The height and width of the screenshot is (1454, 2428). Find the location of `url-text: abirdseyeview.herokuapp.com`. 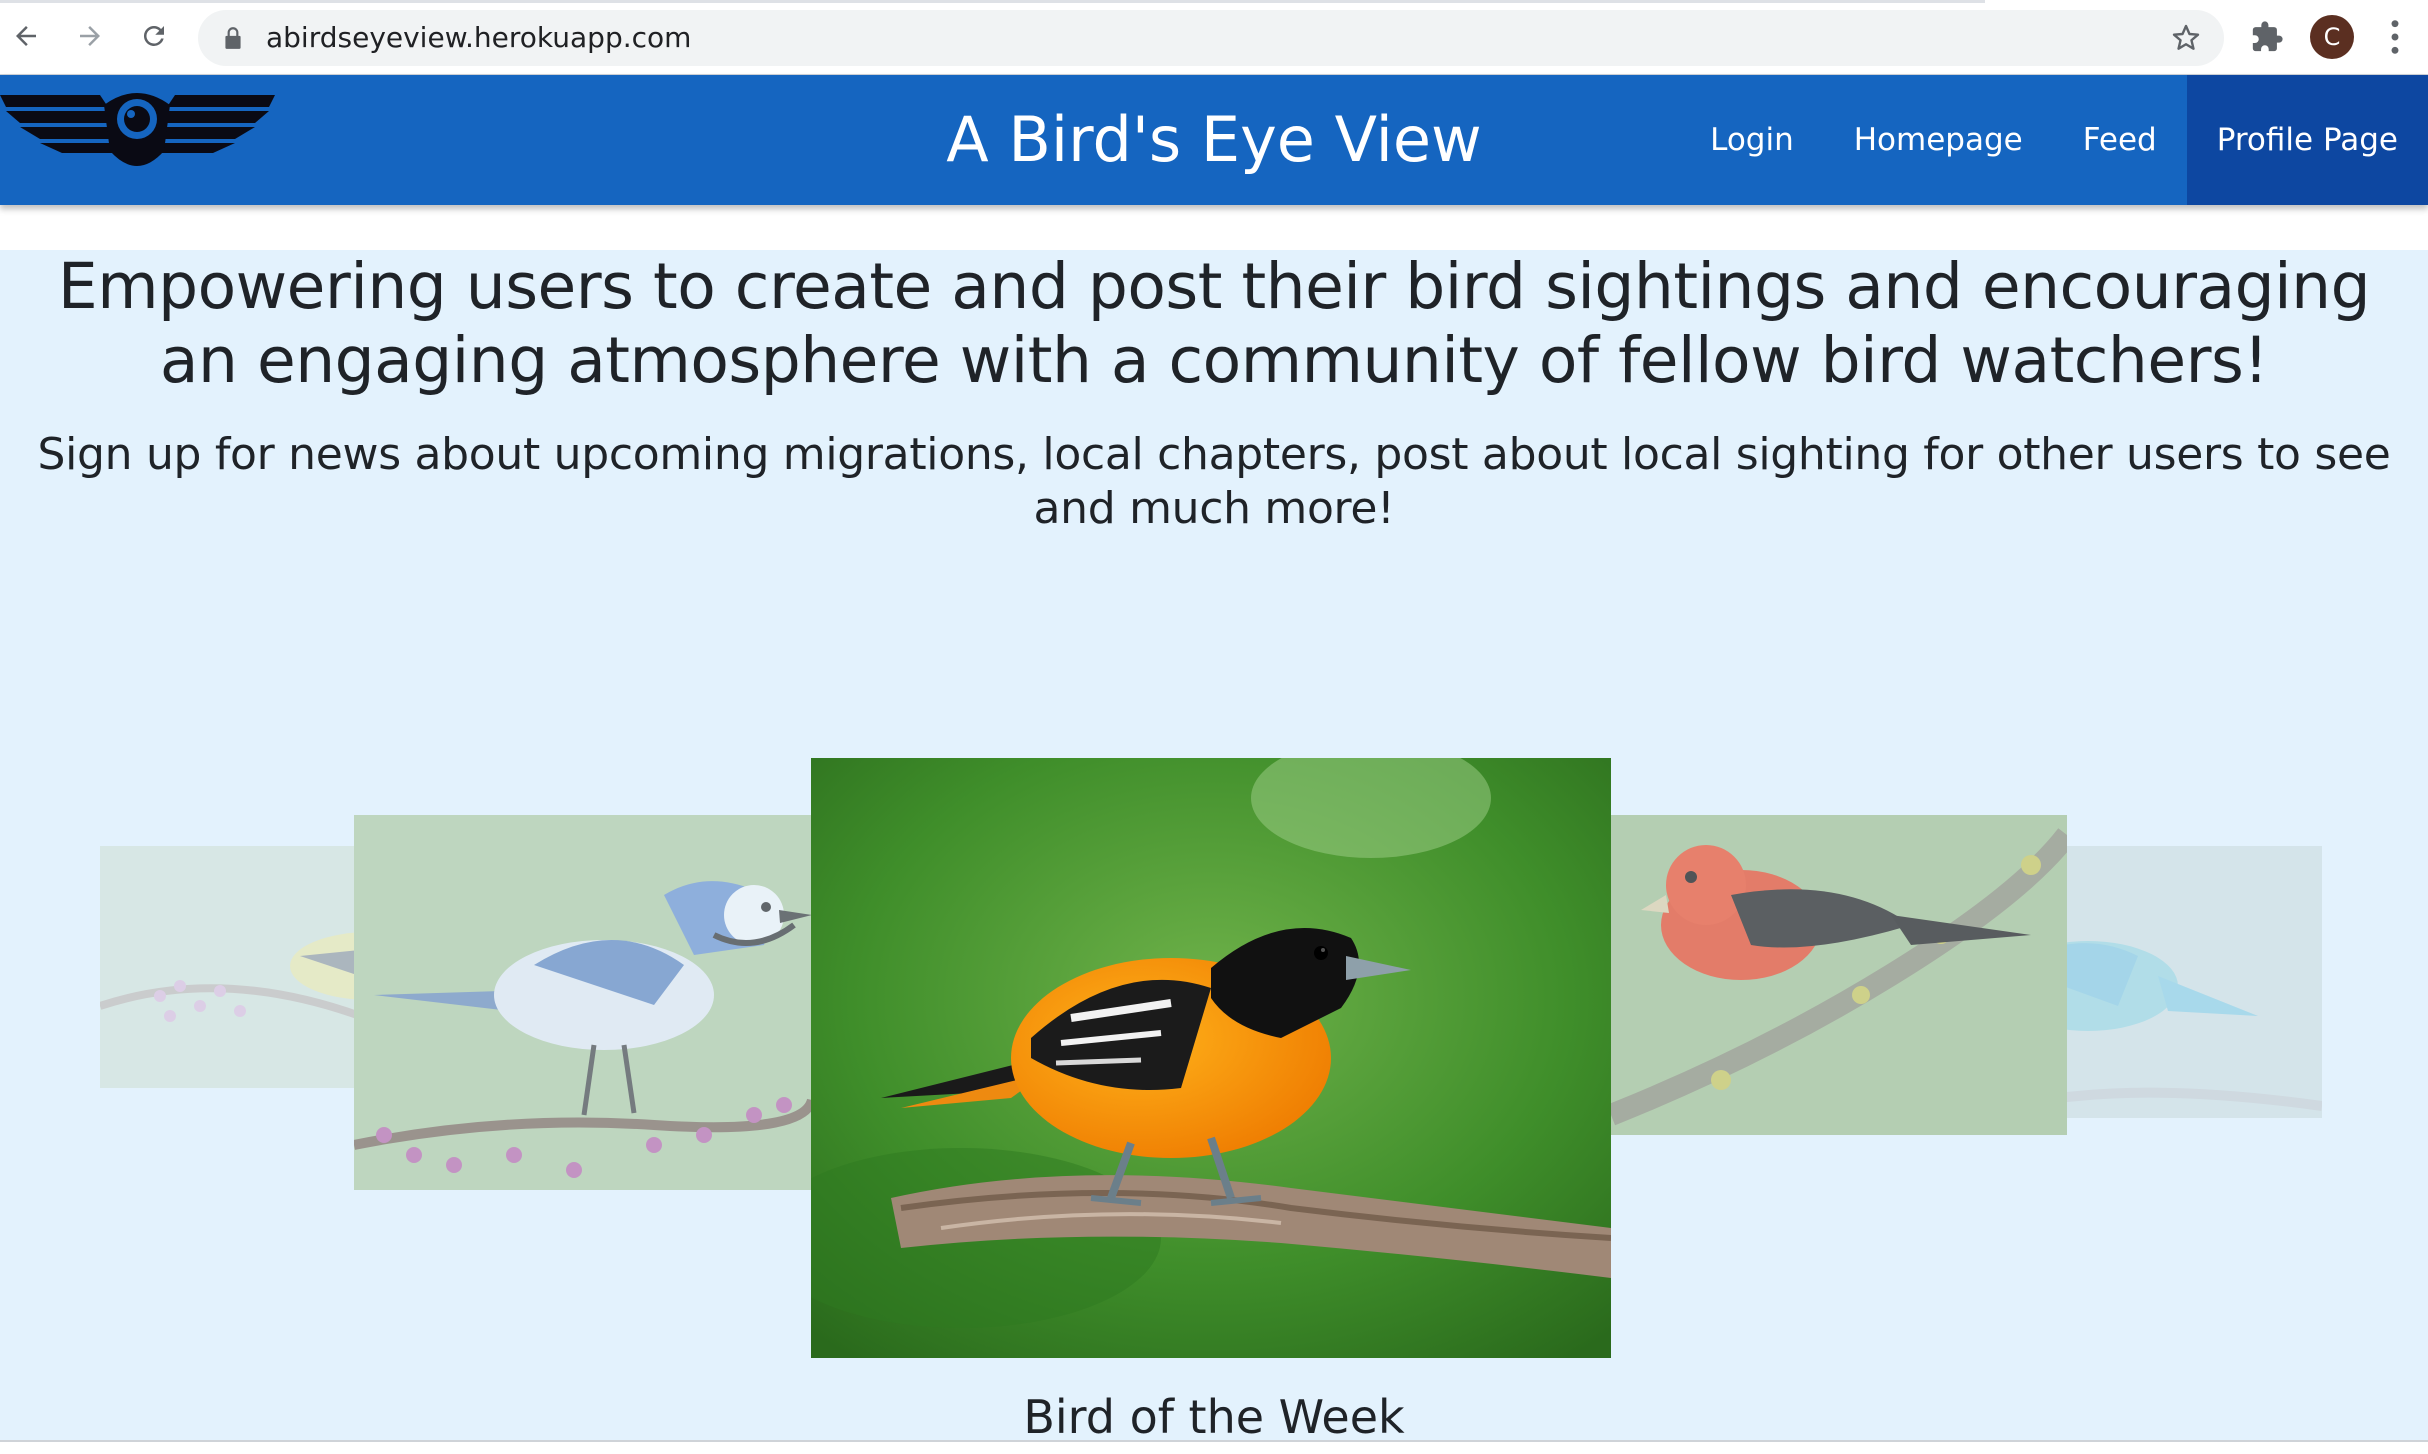

url-text: abirdseyeview.herokuapp.com is located at coordinates (478, 38).